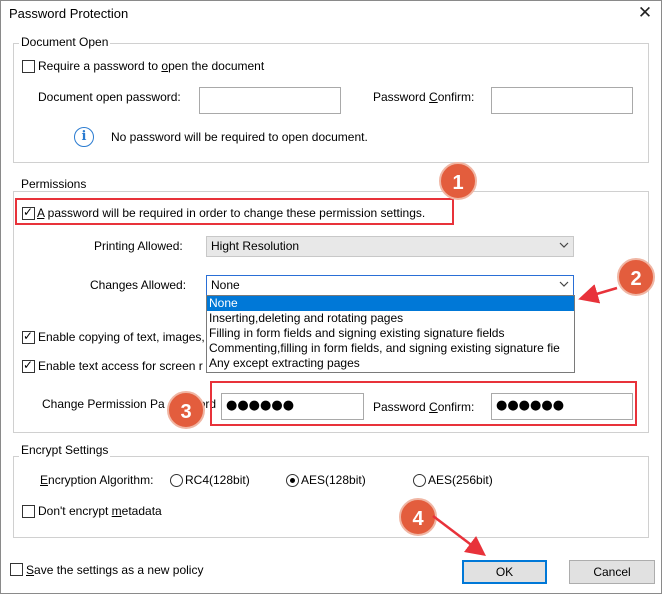  Describe the element at coordinates (525, 420) in the screenshot. I see `annotation-arrows` at that location.